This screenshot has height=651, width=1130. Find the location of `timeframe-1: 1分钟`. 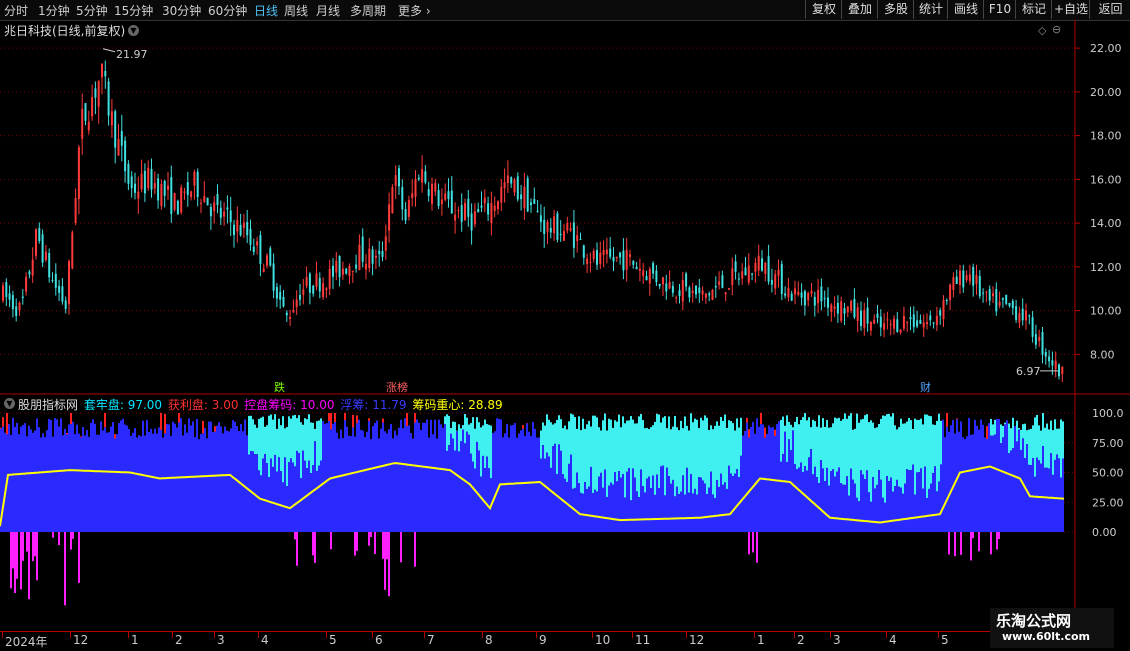

timeframe-1: 1分钟 is located at coordinates (54, 10).